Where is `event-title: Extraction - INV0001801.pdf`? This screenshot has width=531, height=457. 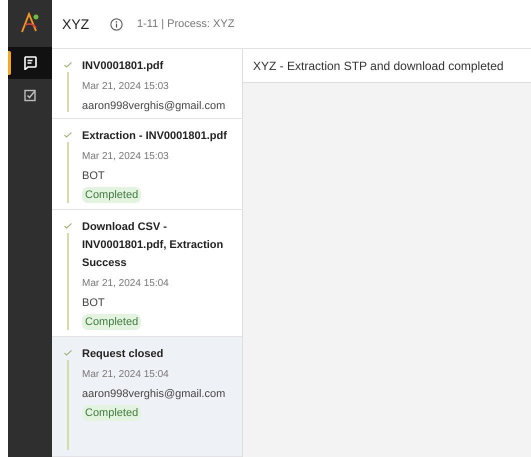
event-title: Extraction - INV0001801.pdf is located at coordinates (154, 136).